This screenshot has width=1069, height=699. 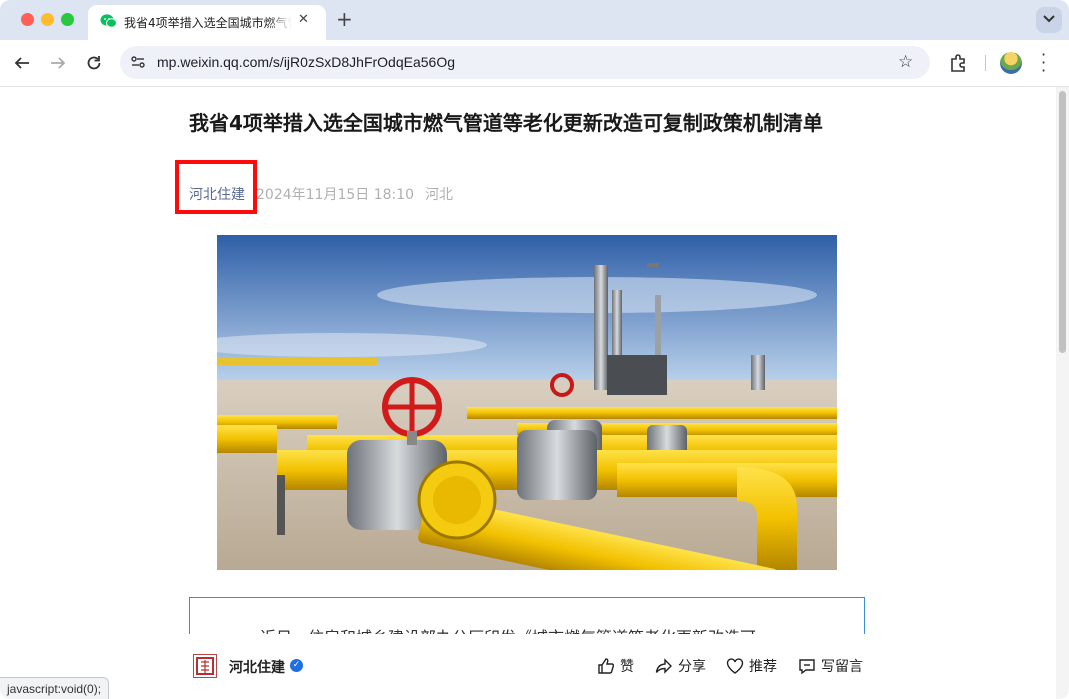 What do you see at coordinates (55, 688) in the screenshot?
I see `status-bar-url: javascript:void(0);` at bounding box center [55, 688].